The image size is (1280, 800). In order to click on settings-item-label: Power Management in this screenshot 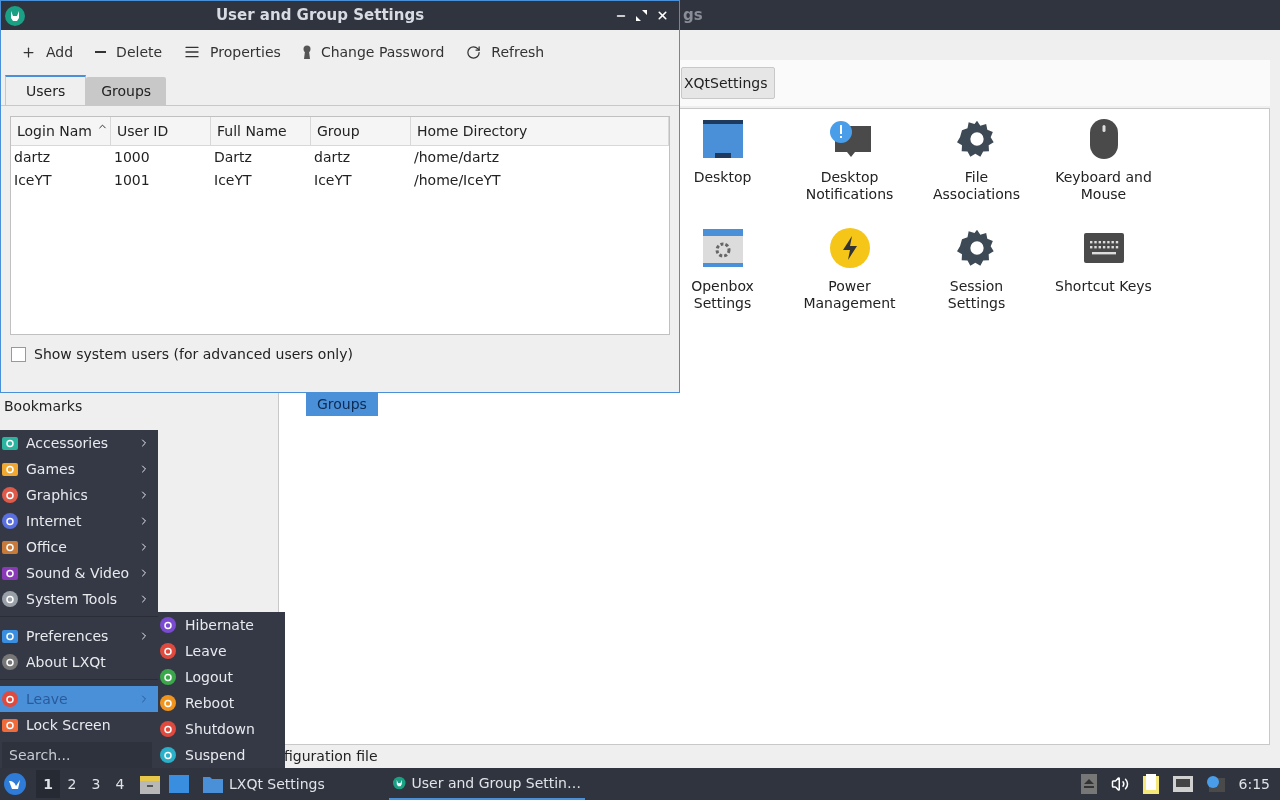, I will do `click(849, 295)`.